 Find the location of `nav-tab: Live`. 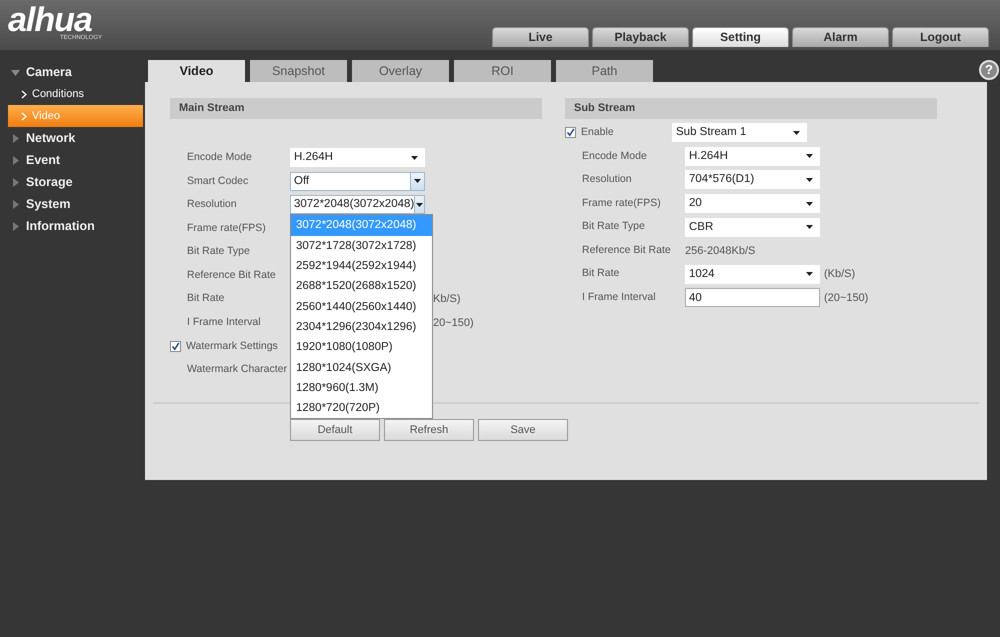

nav-tab: Live is located at coordinates (540, 37).